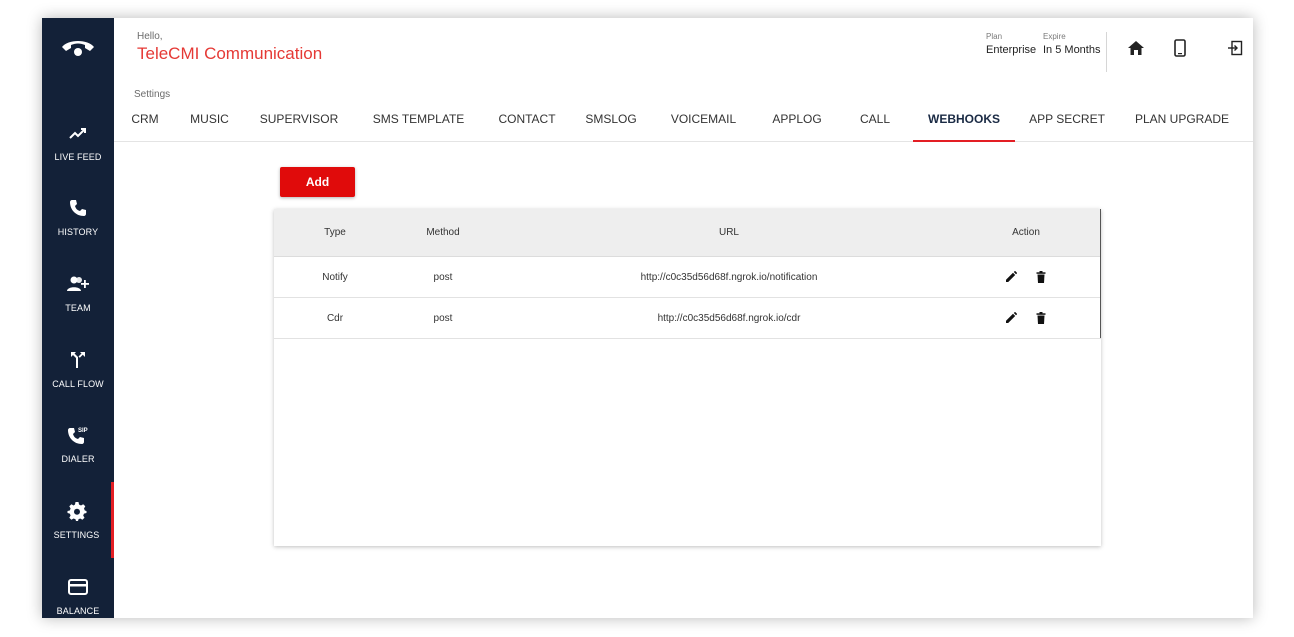 This screenshot has height=637, width=1294. I want to click on tab-sms-template: SMS TEMPLATE, so click(418, 121).